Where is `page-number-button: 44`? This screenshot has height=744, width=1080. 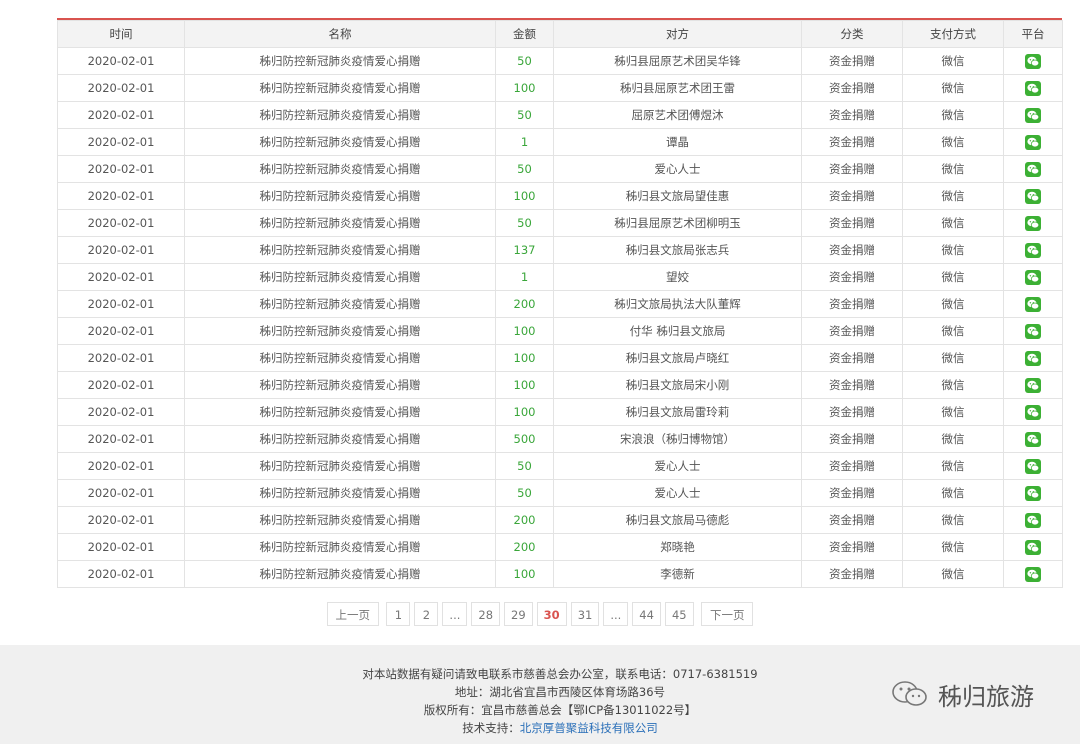
page-number-button: 44 is located at coordinates (646, 614).